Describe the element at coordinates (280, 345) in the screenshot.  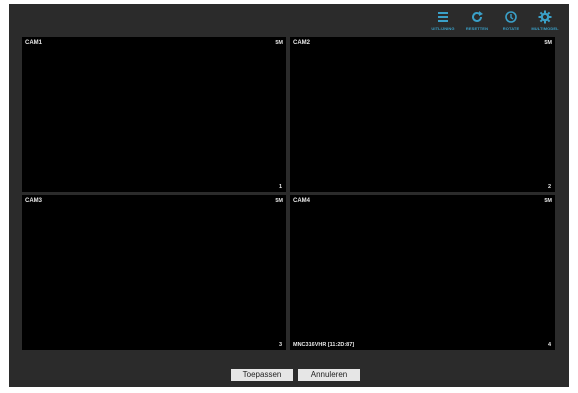
I see `camera-channel-number: 3` at that location.